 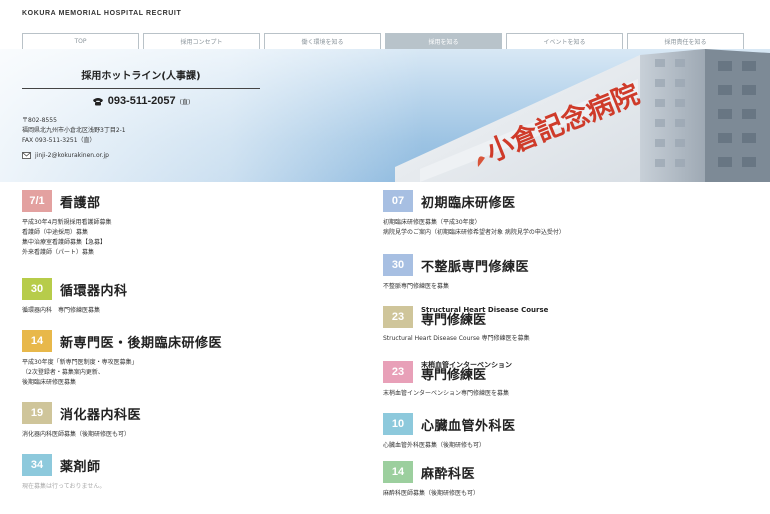 What do you see at coordinates (207, 428) in the screenshot?
I see `recruit-section: 19 消化器内科医消化器内科医師募集（後期研修医も可）` at bounding box center [207, 428].